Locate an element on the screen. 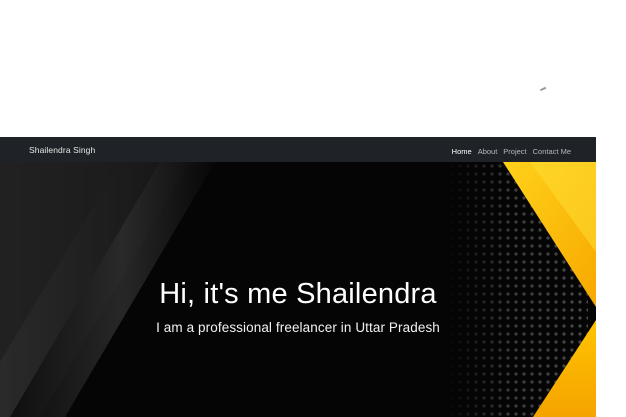 The width and height of the screenshot is (626, 417). nav-link-home: Home is located at coordinates (462, 151).